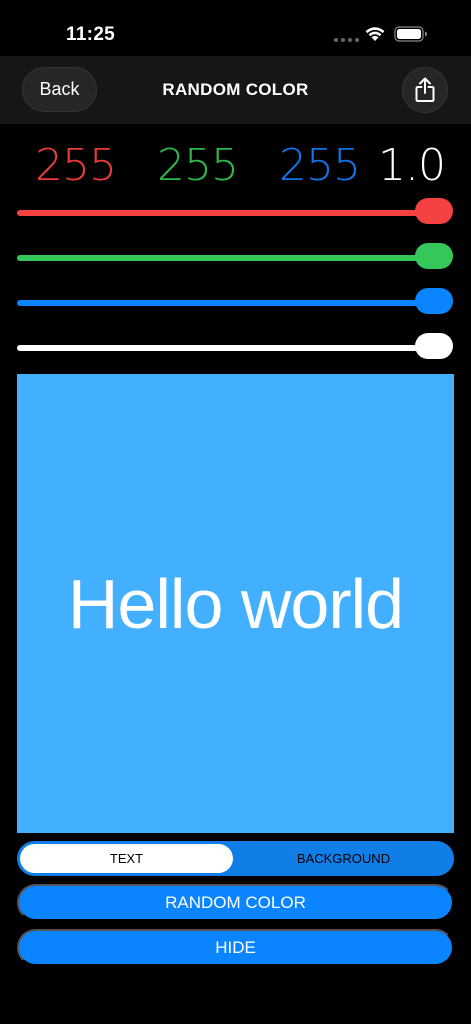 The height and width of the screenshot is (1024, 471). I want to click on red-slider, so click(235, 213).